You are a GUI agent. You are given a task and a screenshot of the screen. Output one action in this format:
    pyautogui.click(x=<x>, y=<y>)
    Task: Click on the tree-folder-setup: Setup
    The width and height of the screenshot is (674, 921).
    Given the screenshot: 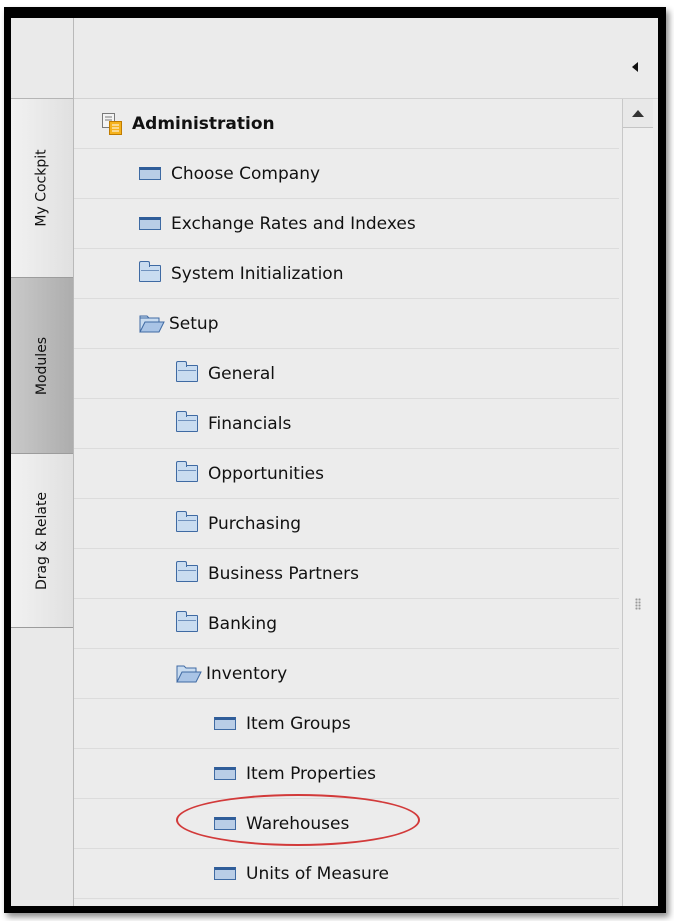 What is the action you would take?
    pyautogui.click(x=346, y=324)
    